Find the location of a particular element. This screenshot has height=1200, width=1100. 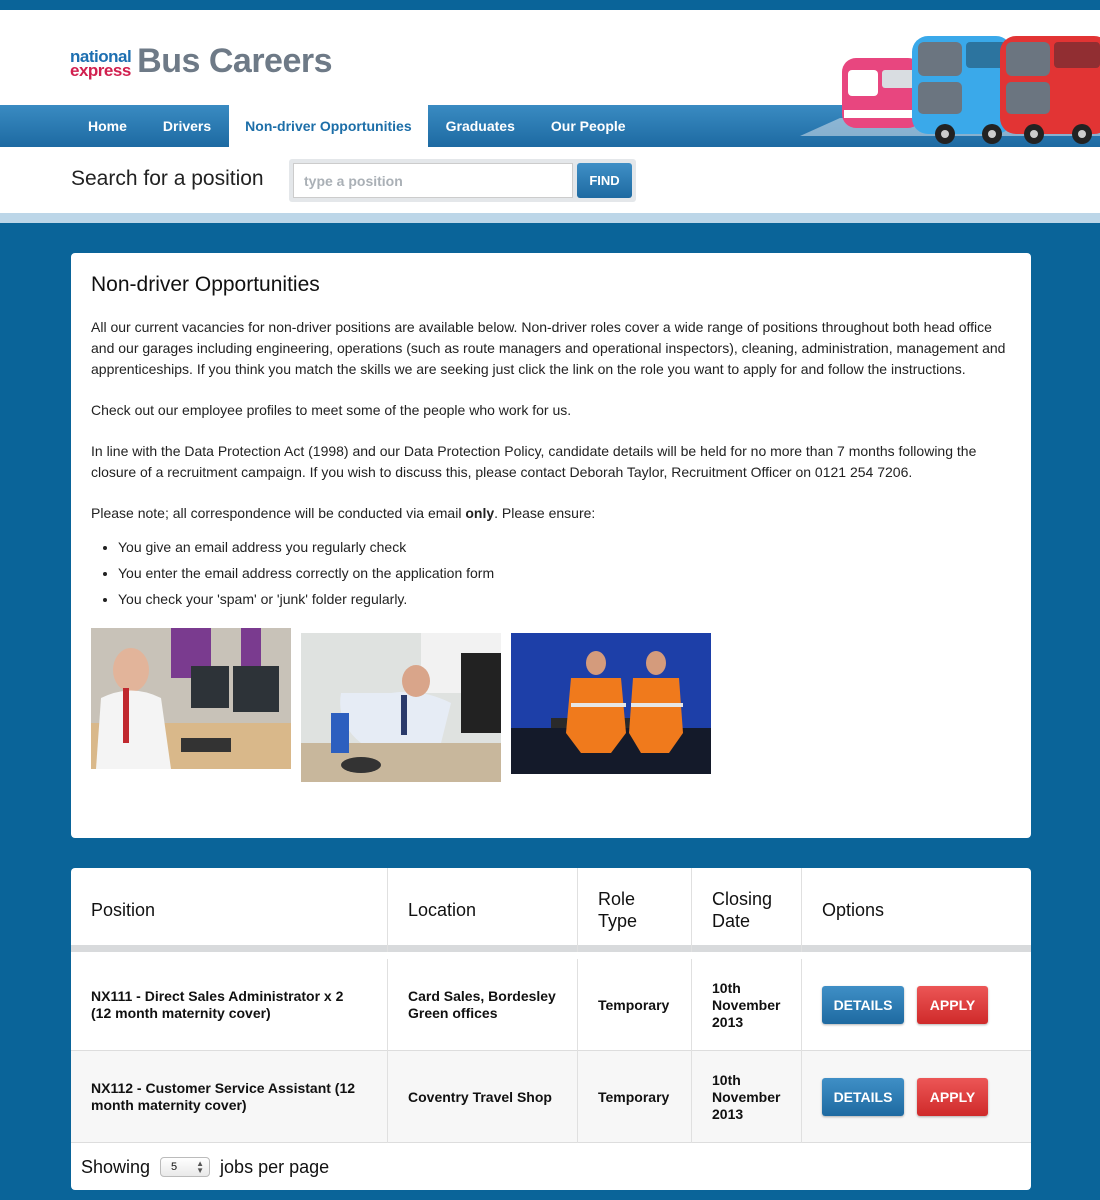

search-form: FIND is located at coordinates (462, 180).